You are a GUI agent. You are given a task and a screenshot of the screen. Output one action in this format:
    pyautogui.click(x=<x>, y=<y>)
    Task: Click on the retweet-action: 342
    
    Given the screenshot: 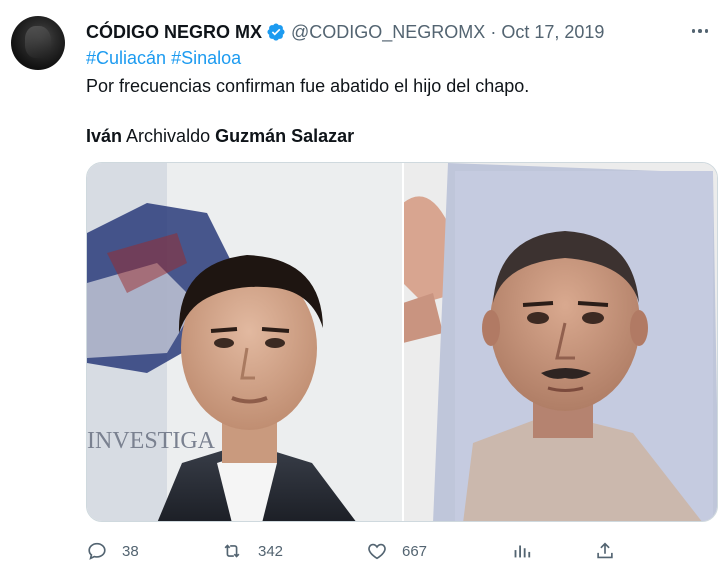 What is the action you would take?
    pyautogui.click(x=251, y=551)
    